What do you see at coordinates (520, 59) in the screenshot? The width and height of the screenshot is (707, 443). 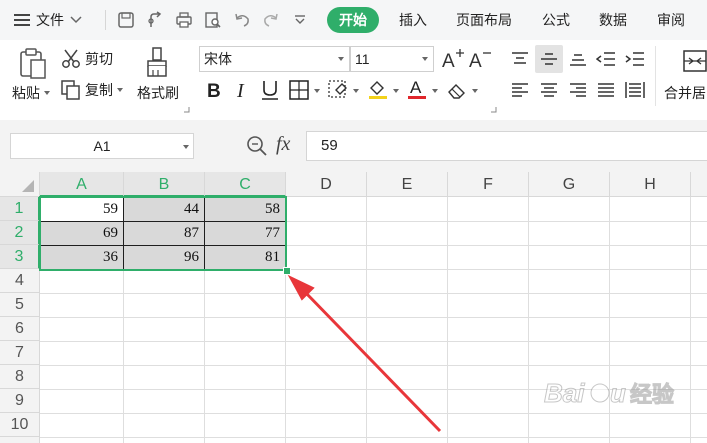 I see `align-top-icon` at bounding box center [520, 59].